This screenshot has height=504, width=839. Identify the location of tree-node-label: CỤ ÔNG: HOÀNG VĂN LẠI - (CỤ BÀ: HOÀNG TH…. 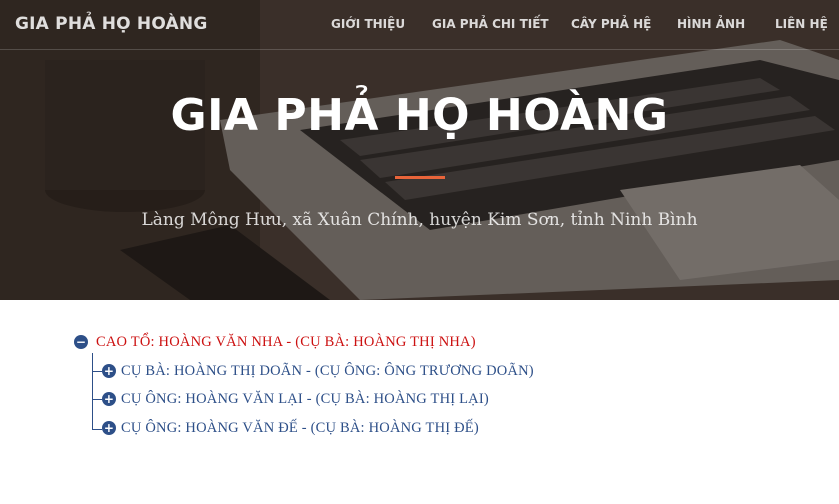
(305, 399).